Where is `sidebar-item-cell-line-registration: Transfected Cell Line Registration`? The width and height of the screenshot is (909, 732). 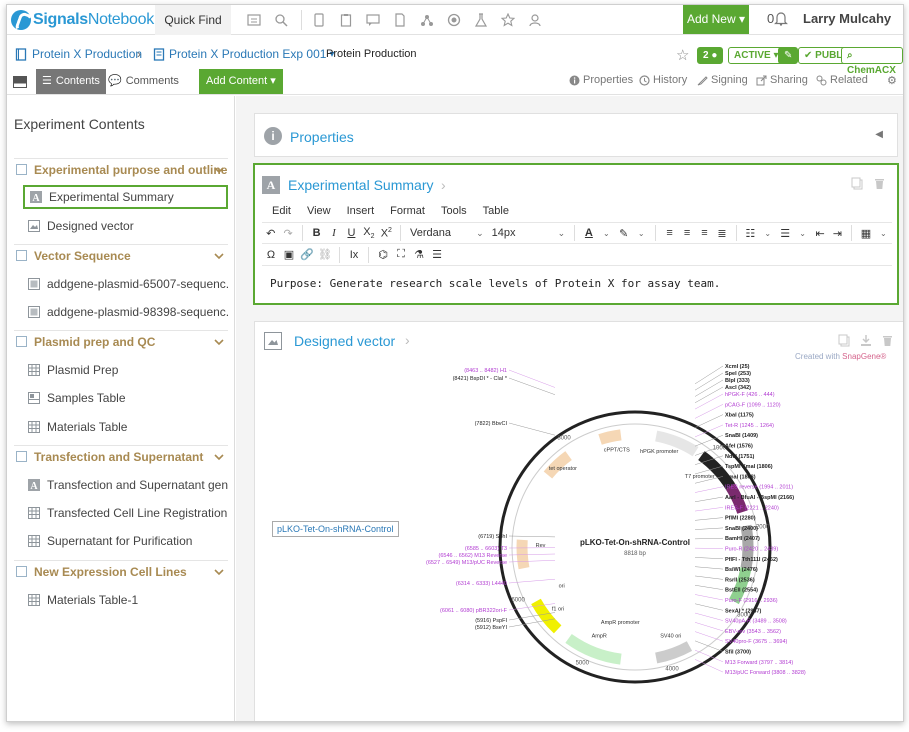
sidebar-item-cell-line-registration: Transfected Cell Line Registration is located at coordinates (125, 513).